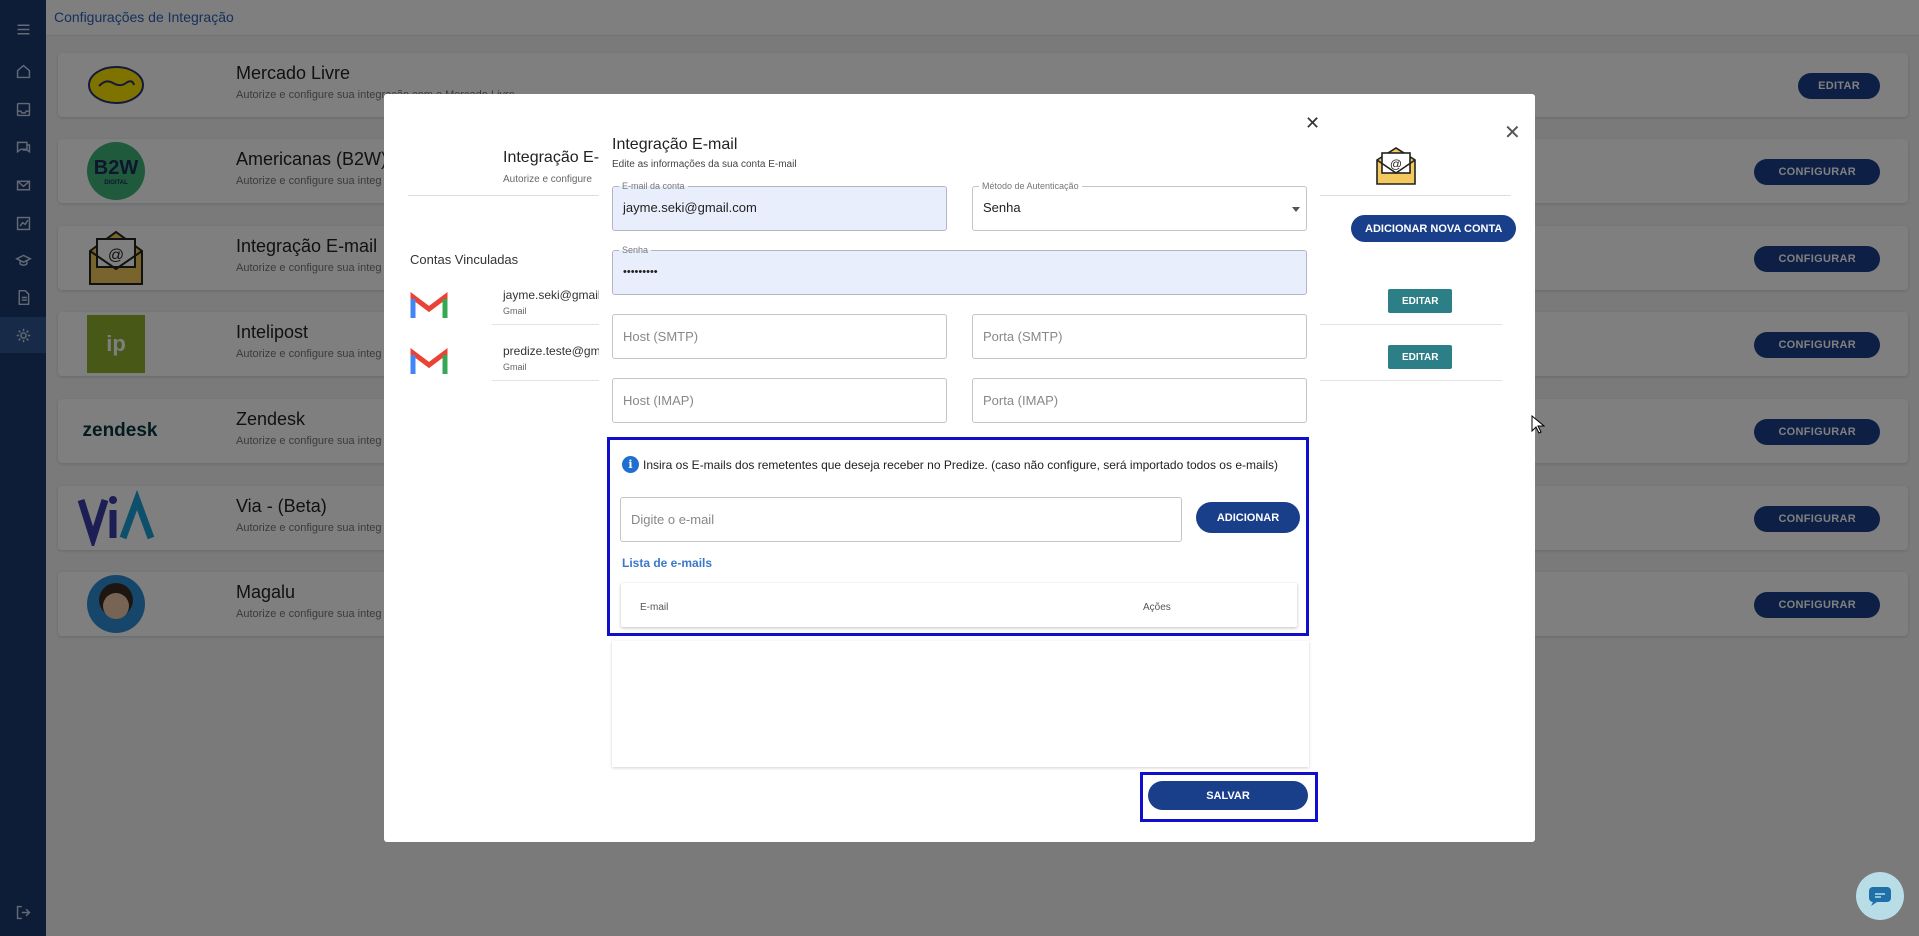  I want to click on dialog-title: Integração E-mail, so click(675, 144).